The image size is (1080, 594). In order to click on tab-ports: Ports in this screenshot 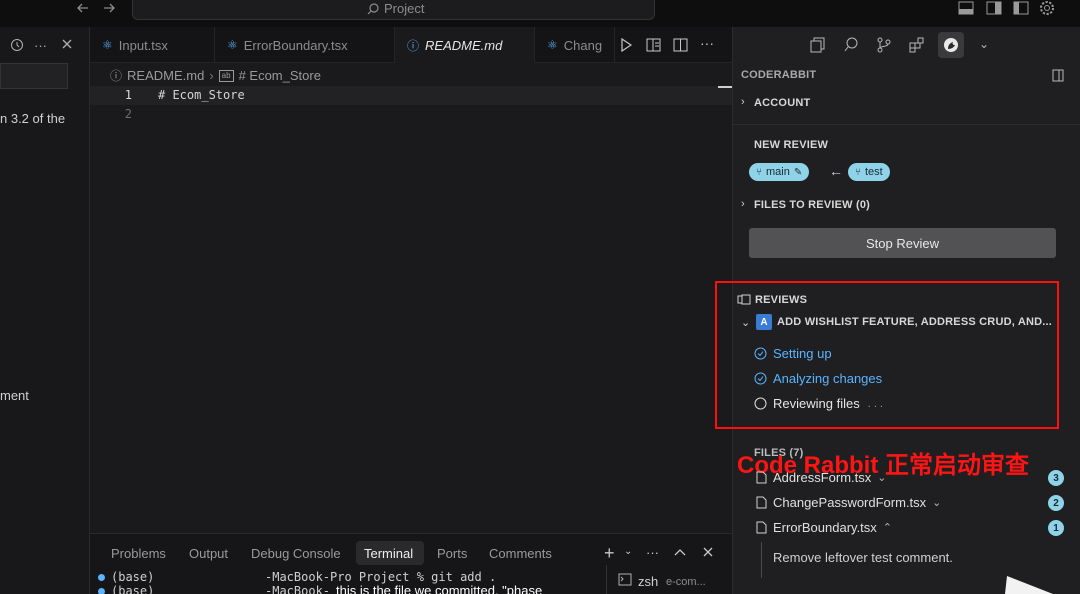, I will do `click(452, 553)`.